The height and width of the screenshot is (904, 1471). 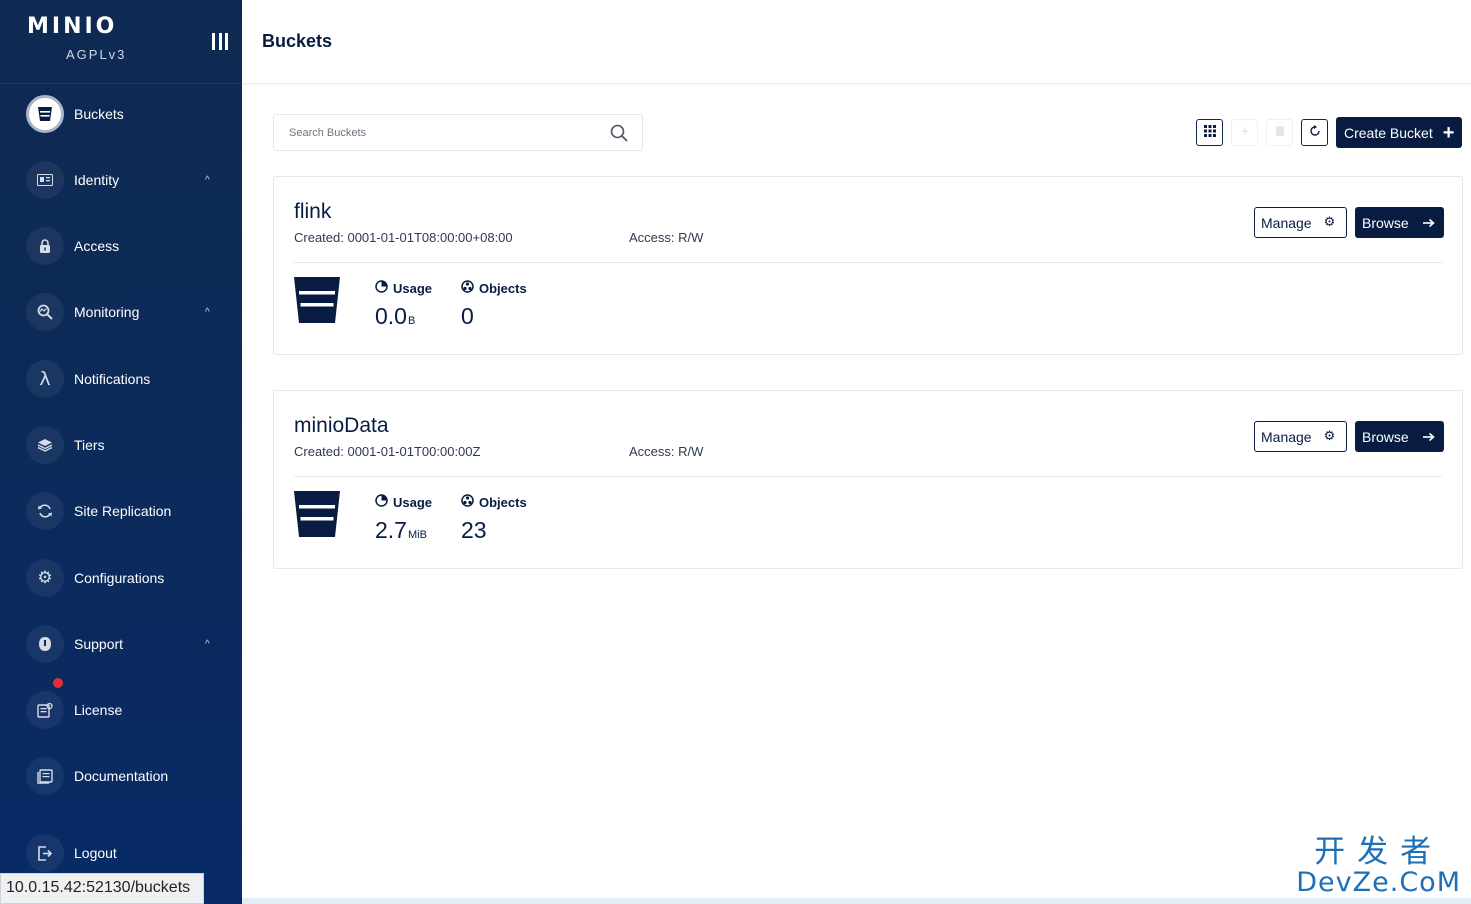 What do you see at coordinates (121, 853) in the screenshot?
I see `sidebar-item-logout: Logout` at bounding box center [121, 853].